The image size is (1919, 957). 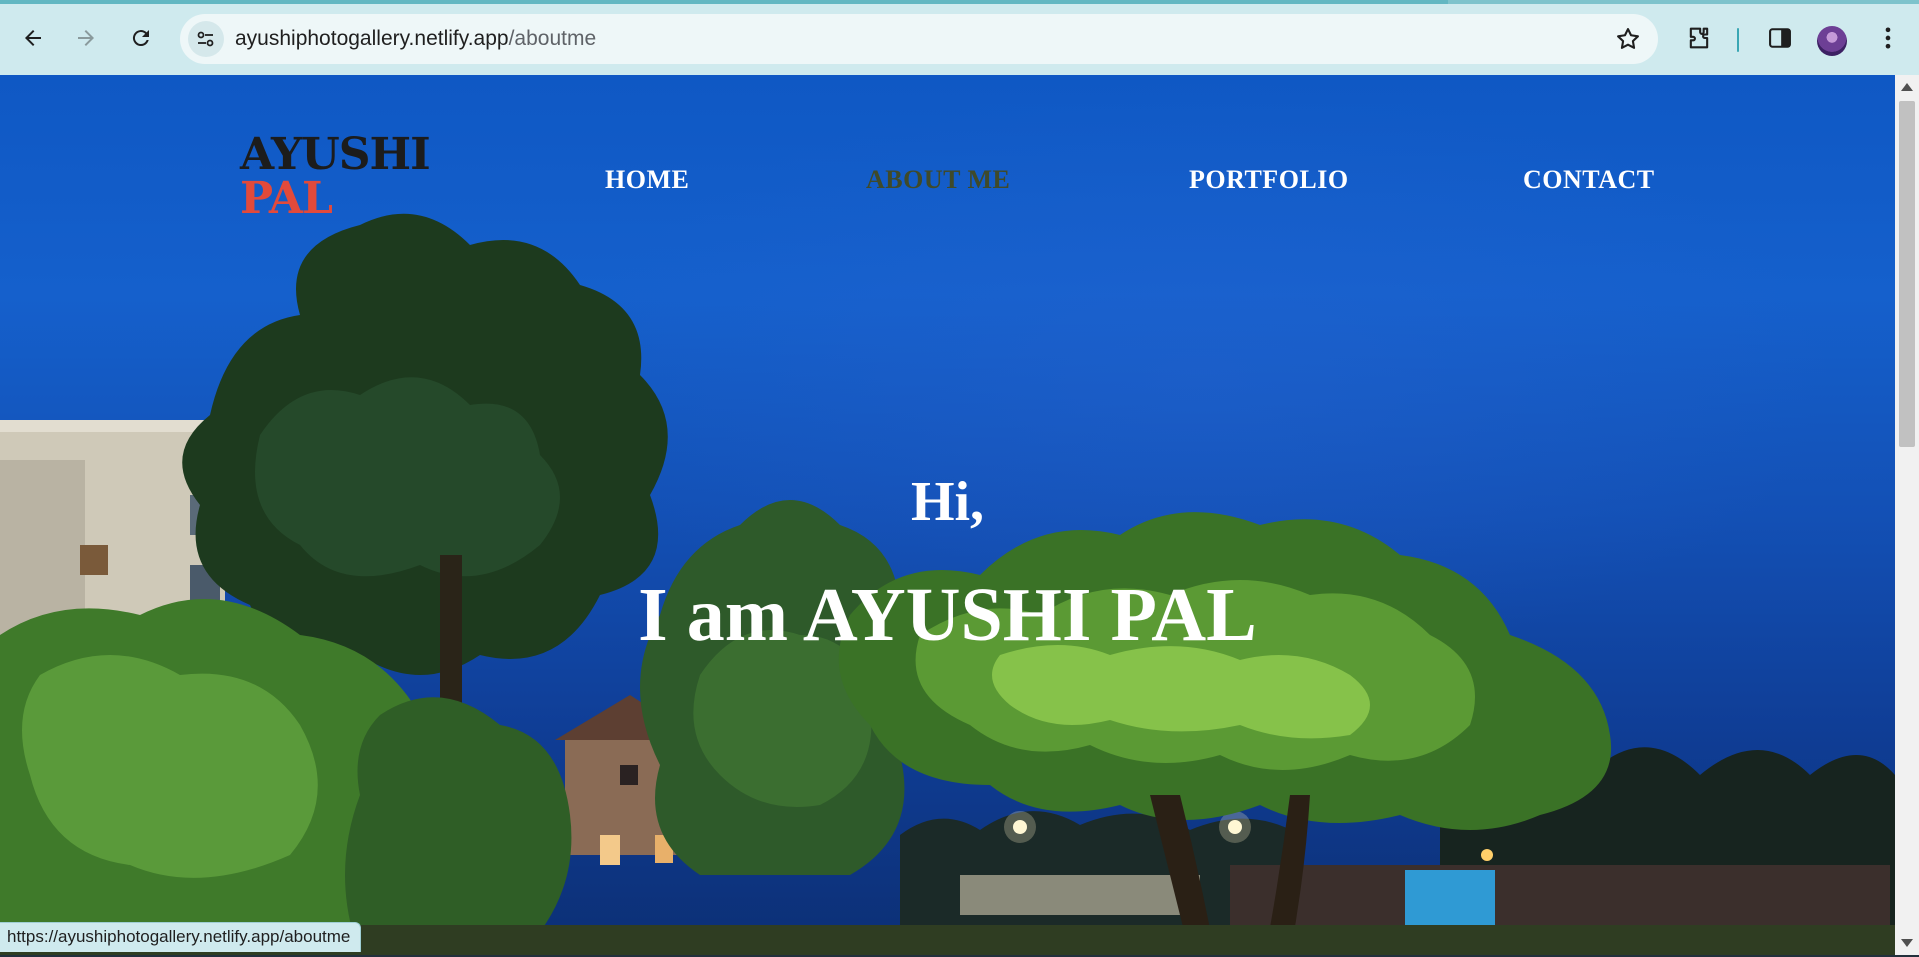 What do you see at coordinates (1738, 40) in the screenshot?
I see `toolbar-divider` at bounding box center [1738, 40].